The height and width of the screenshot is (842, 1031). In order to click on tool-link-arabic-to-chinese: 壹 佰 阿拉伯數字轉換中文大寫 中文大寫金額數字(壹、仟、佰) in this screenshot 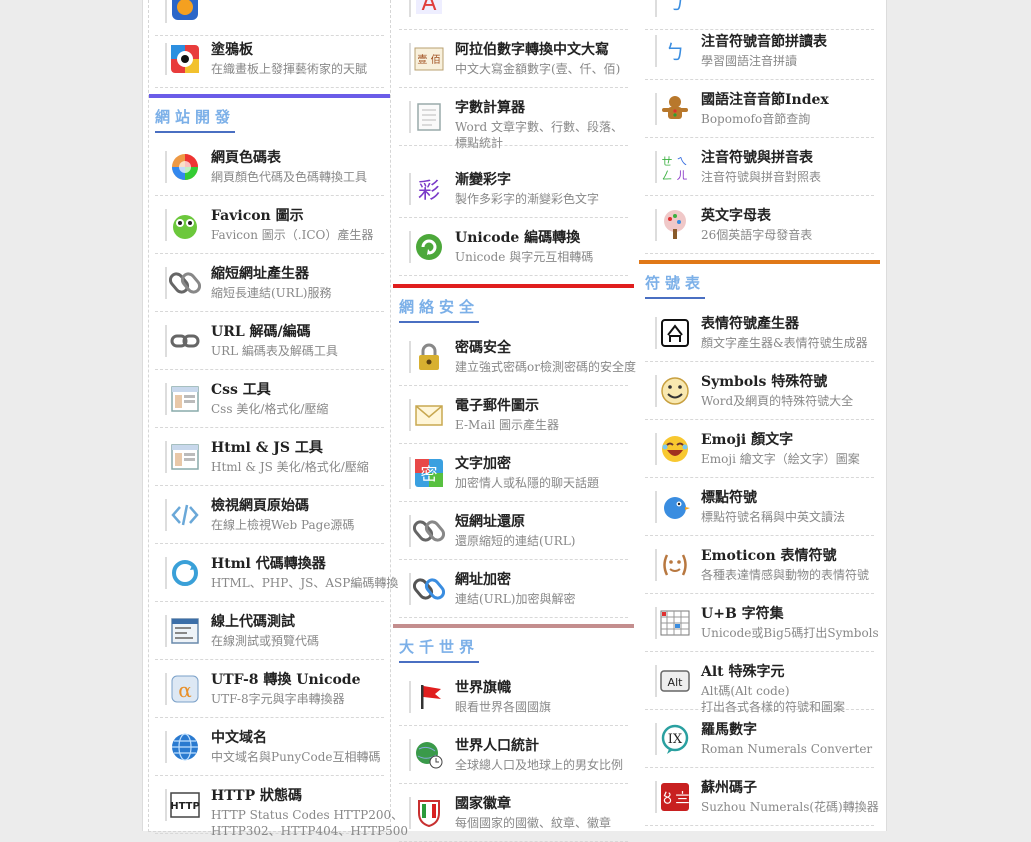, I will do `click(513, 59)`.